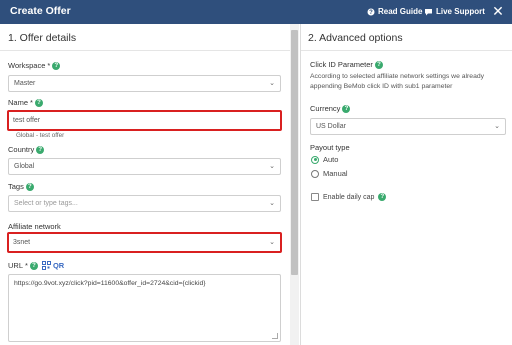 This screenshot has height=345, width=512. I want to click on name-input: test offer, so click(144, 120).